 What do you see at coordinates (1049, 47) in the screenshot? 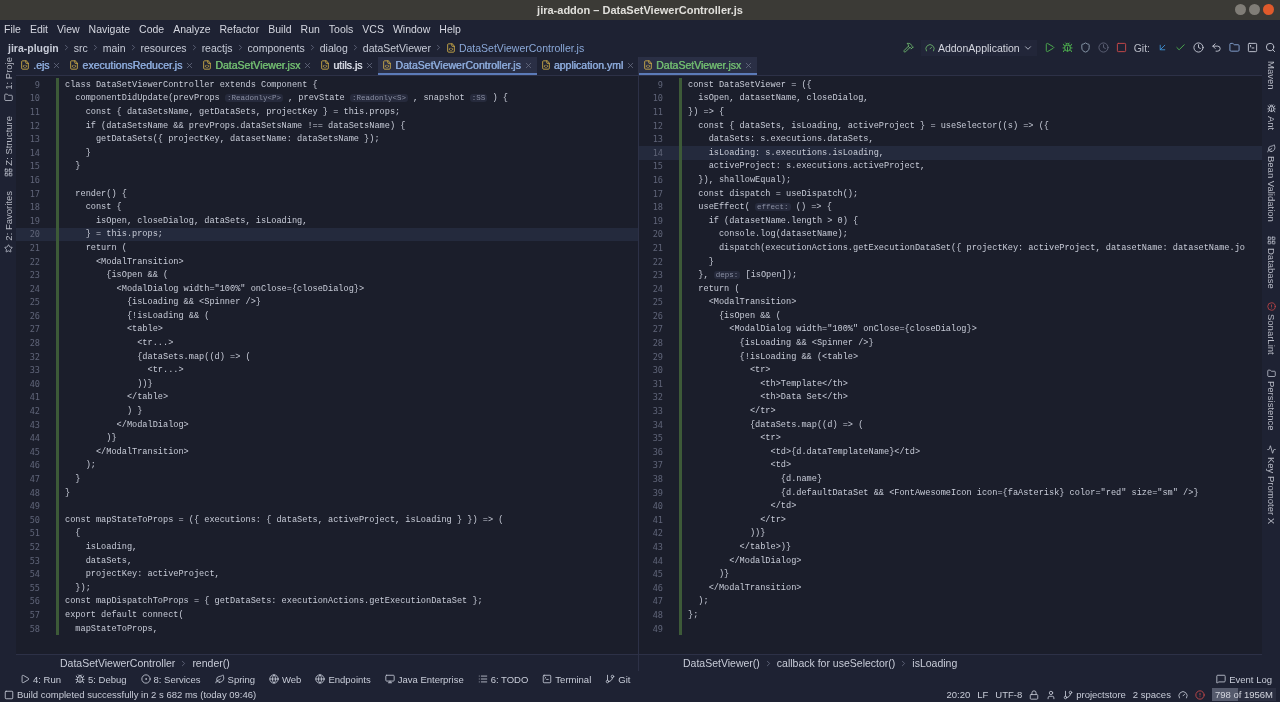
I see `run-icon` at bounding box center [1049, 47].